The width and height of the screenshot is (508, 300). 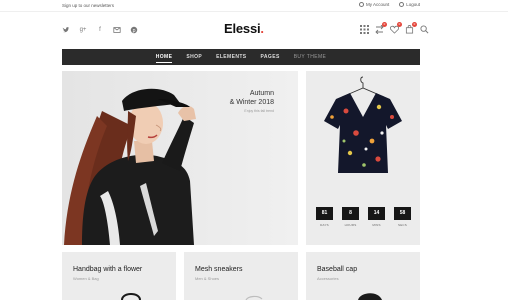 What do you see at coordinates (384, 24) in the screenshot?
I see `compare-count-badge: 0` at bounding box center [384, 24].